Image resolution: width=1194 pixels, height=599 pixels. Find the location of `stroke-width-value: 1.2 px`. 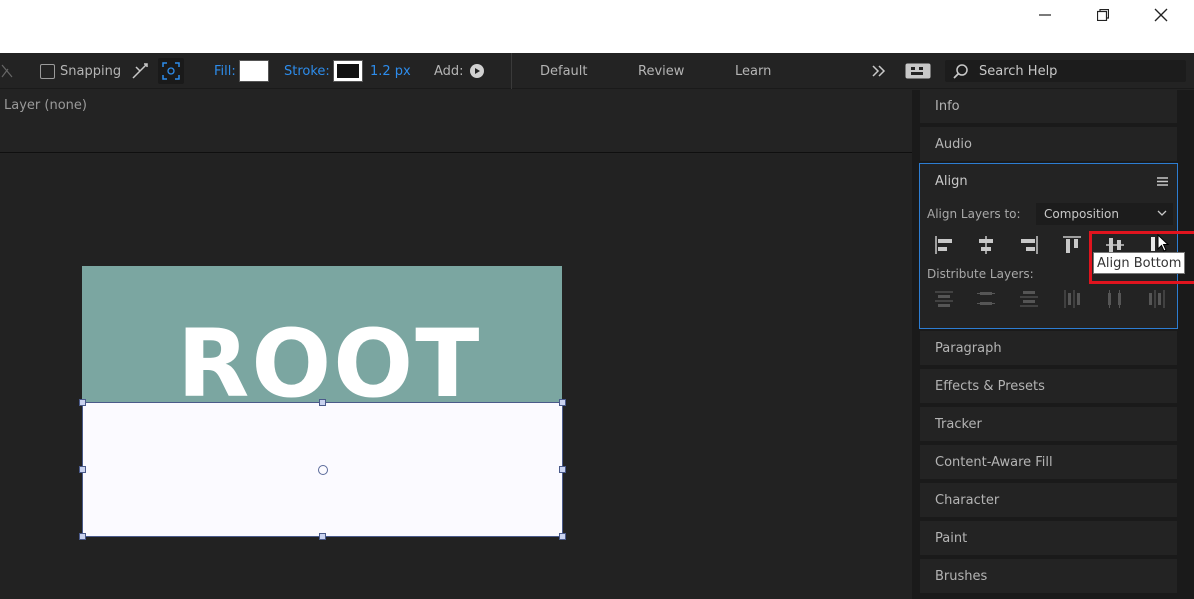

stroke-width-value: 1.2 px is located at coordinates (390, 71).